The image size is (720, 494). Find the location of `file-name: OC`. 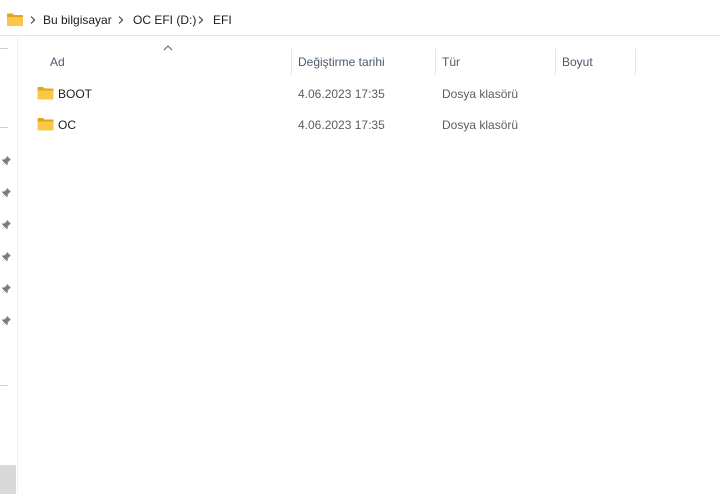

file-name: OC is located at coordinates (67, 125).